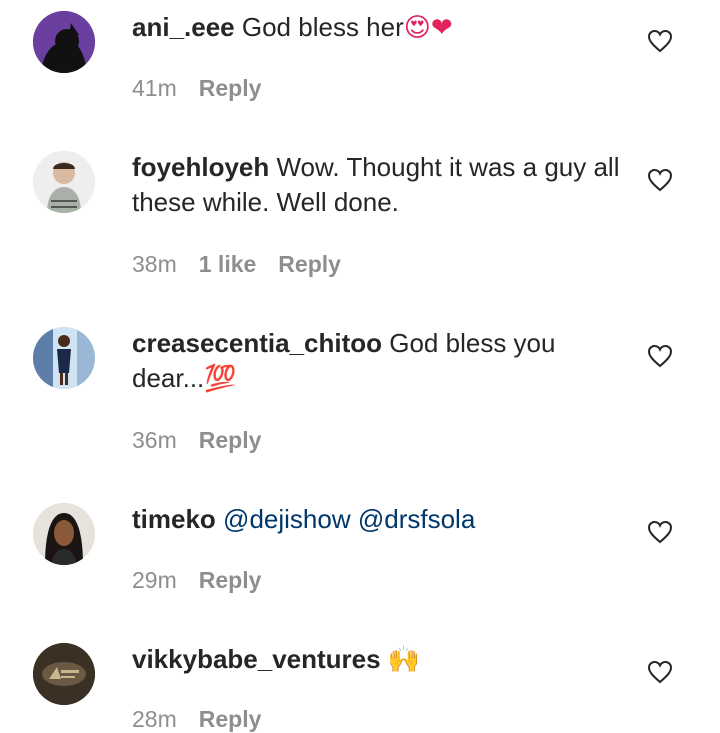 The image size is (720, 733). Describe the element at coordinates (154, 88) in the screenshot. I see `comment-time: 41m` at that location.